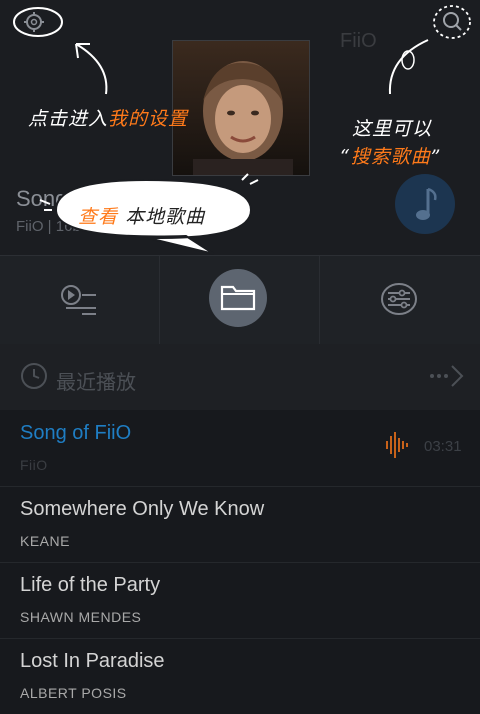 The width and height of the screenshot is (480, 714). Describe the element at coordinates (92, 661) in the screenshot. I see `song-title: Lost In Paradise` at that location.